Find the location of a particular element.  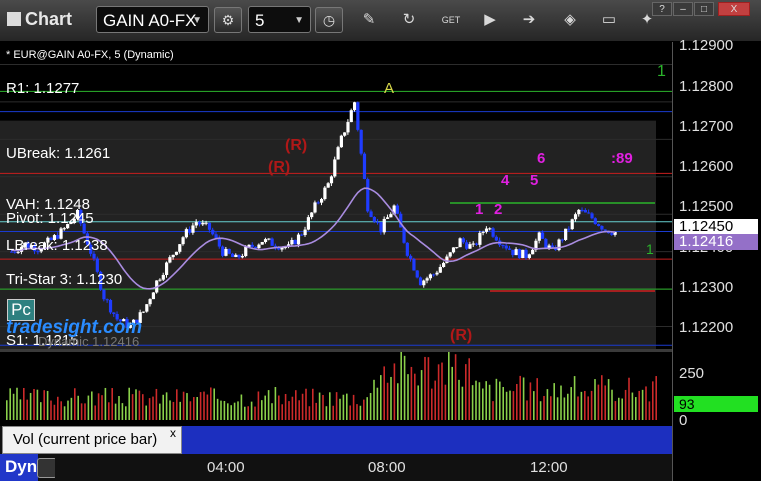

tag-icon: ◈ is located at coordinates (570, 20).